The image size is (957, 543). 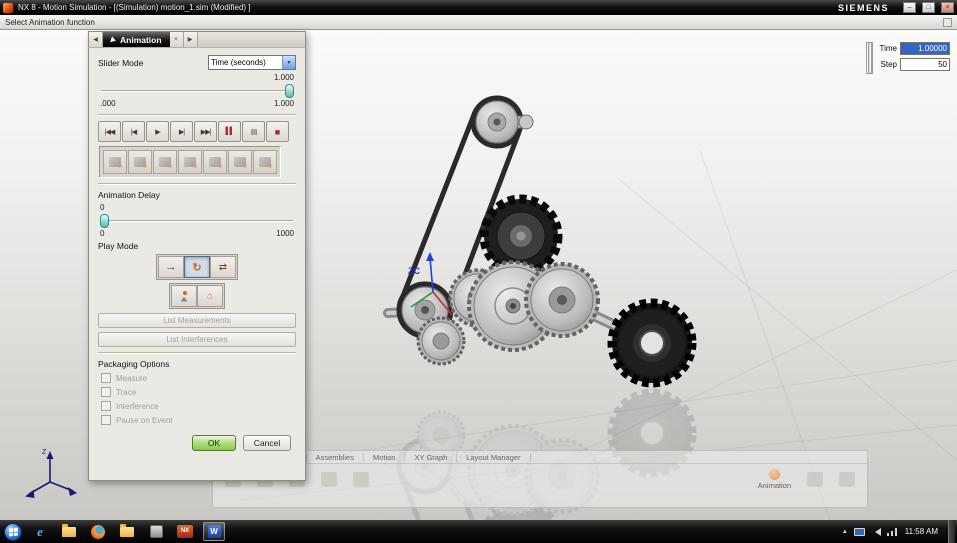 I want to click on network-icon, so click(x=891, y=531).